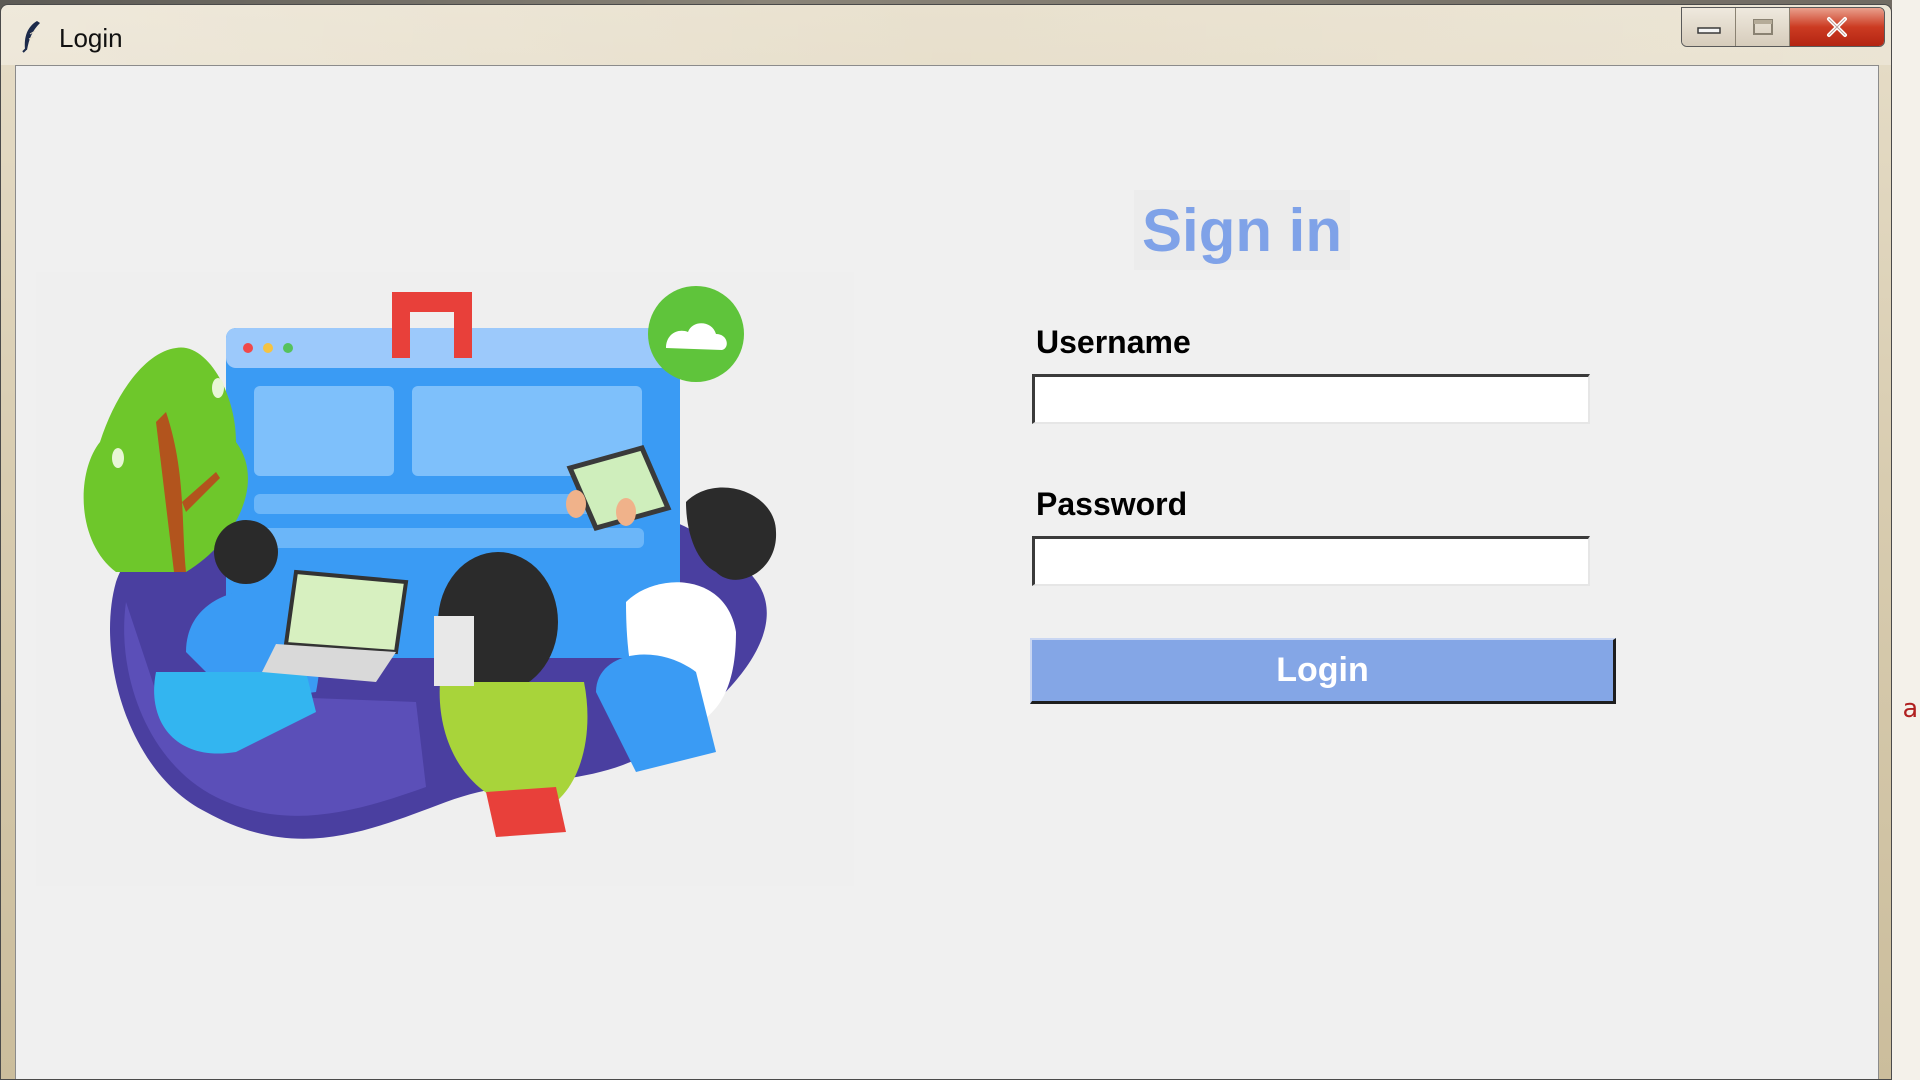  I want to click on minimize-icon, so click(1708, 30).